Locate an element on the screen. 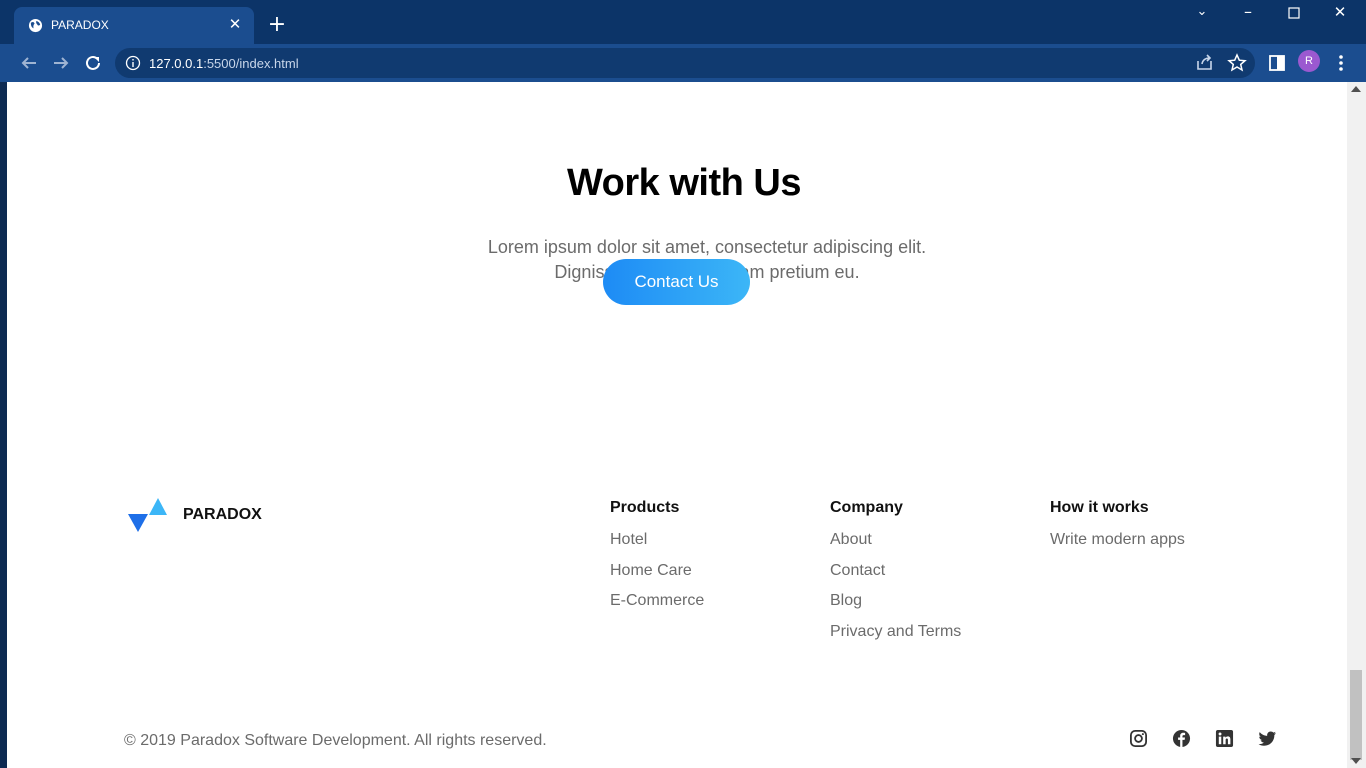 The image size is (1366, 768). globe-icon is located at coordinates (35, 25).